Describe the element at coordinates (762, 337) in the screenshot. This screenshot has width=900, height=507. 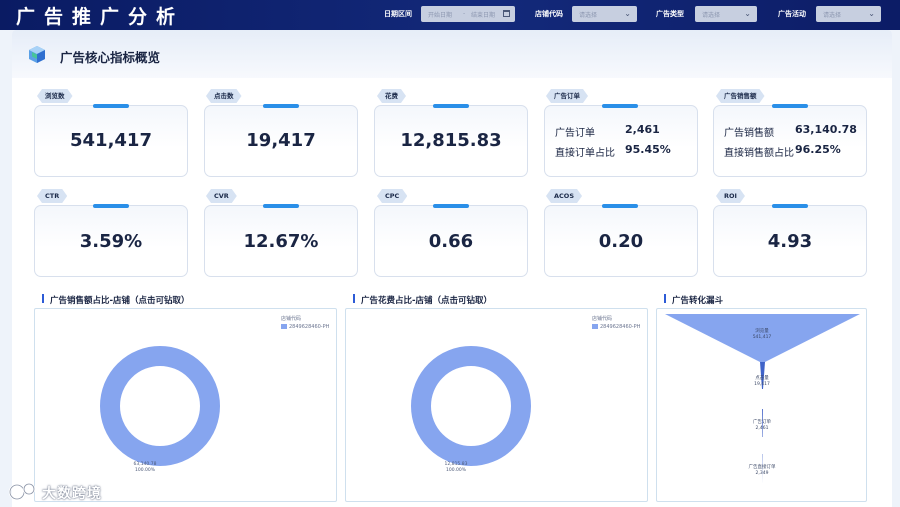
I see `funnel-stage-value: 541,417` at that location.